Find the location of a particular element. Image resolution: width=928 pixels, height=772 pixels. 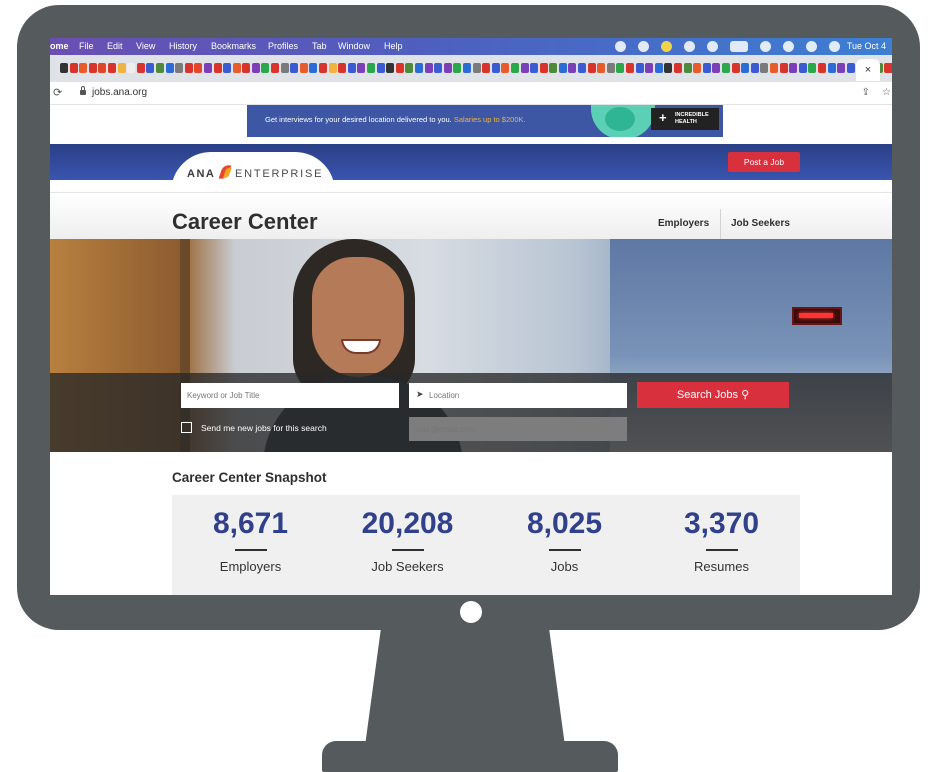

battery-icon is located at coordinates (739, 46).